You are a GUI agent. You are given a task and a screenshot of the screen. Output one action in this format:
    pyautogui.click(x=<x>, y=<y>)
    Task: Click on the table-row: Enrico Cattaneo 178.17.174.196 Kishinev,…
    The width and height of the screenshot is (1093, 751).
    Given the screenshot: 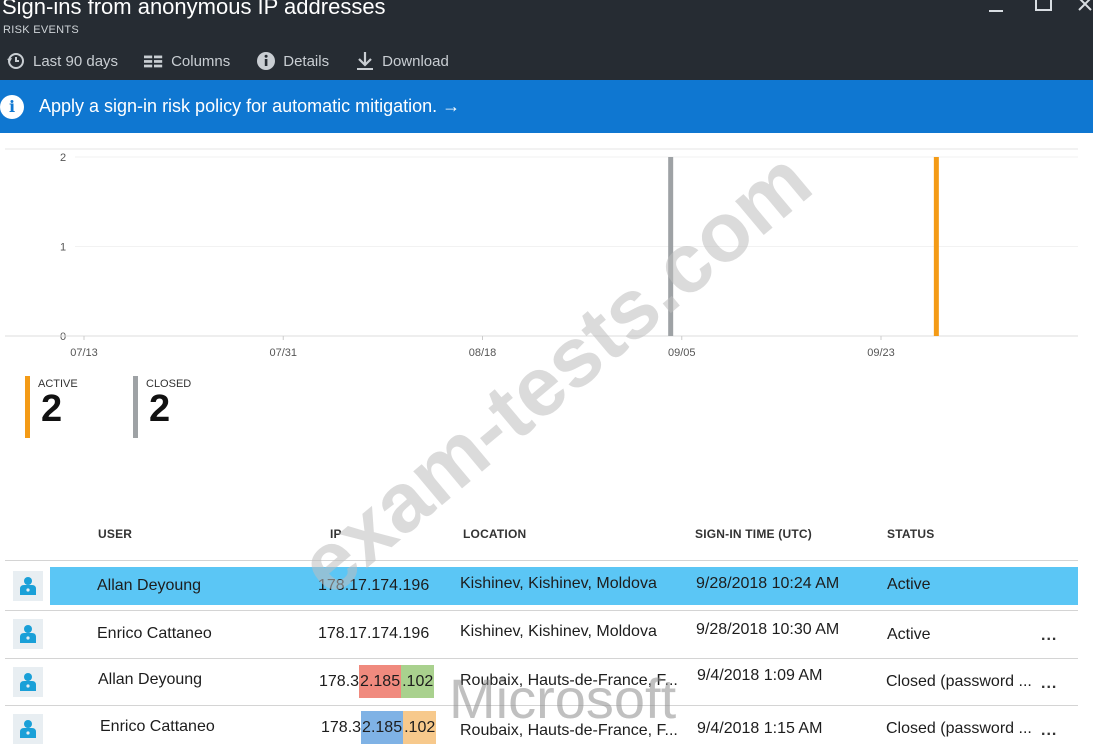 What is the action you would take?
    pyautogui.click(x=541, y=634)
    